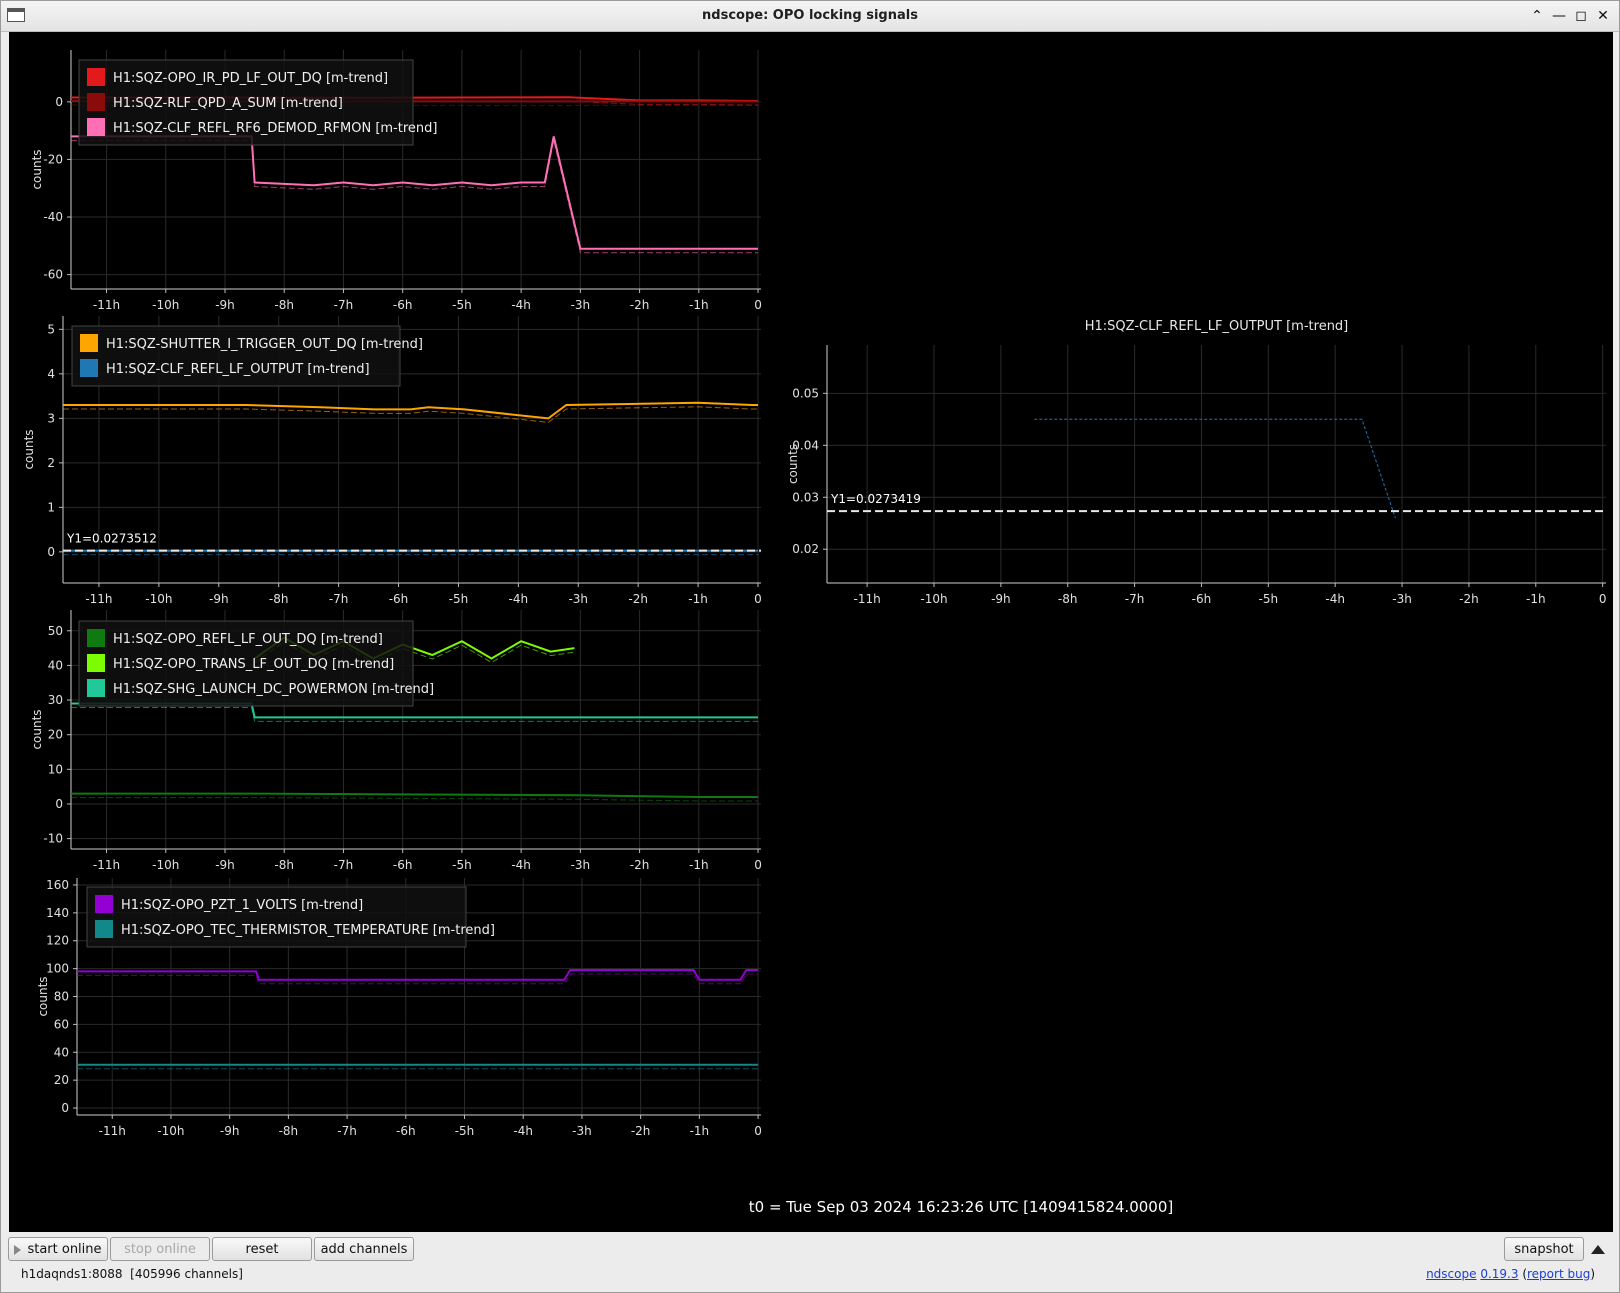 Image resolution: width=1620 pixels, height=1293 pixels. Describe the element at coordinates (51, 418) in the screenshot. I see `y-tick-label: 3` at that location.